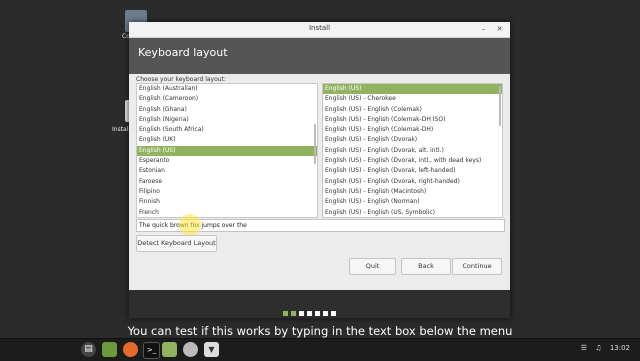 Image resolution: width=640 pixels, height=361 pixels. I want to click on system-tray: ☰ ♫ 13:02, so click(605, 348).